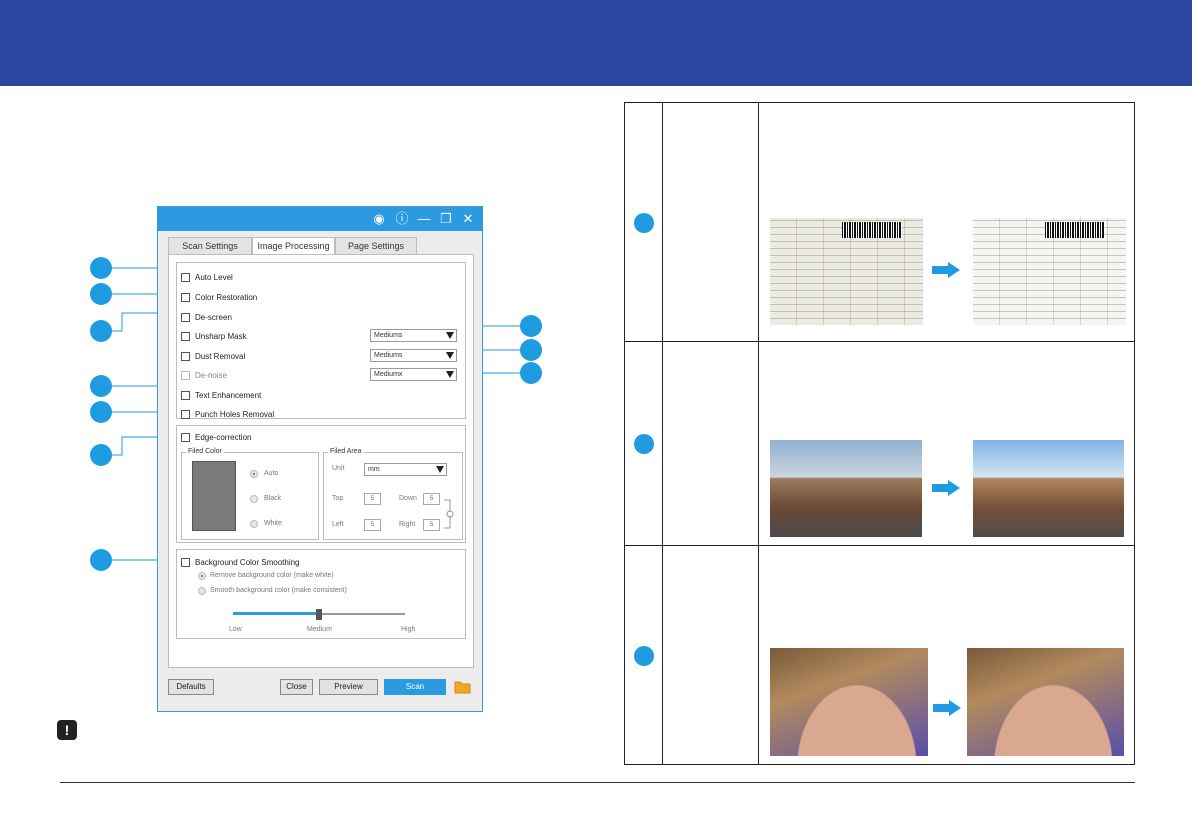  Describe the element at coordinates (446, 219) in the screenshot. I see `restore-icon: ❐` at that location.